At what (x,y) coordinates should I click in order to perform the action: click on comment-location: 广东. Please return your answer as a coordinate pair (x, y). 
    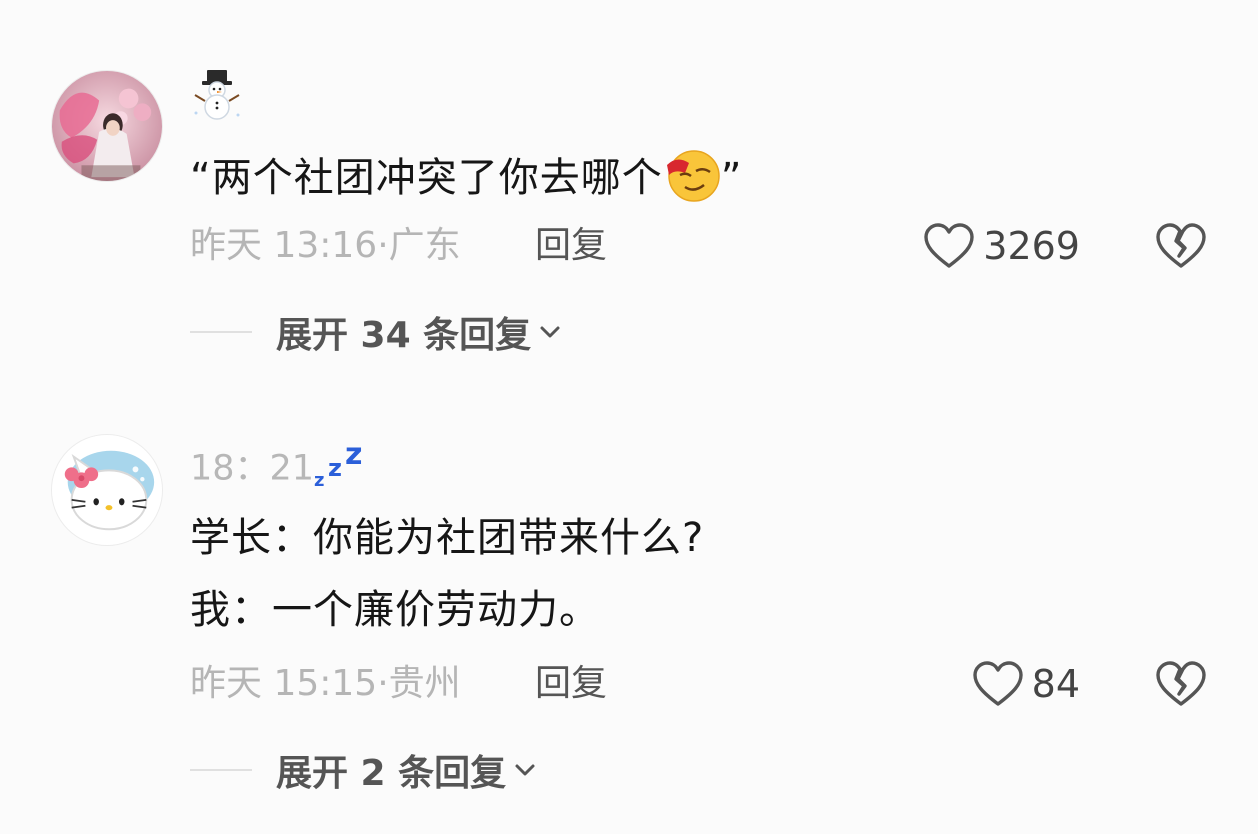
    Looking at the image, I should click on (424, 245).